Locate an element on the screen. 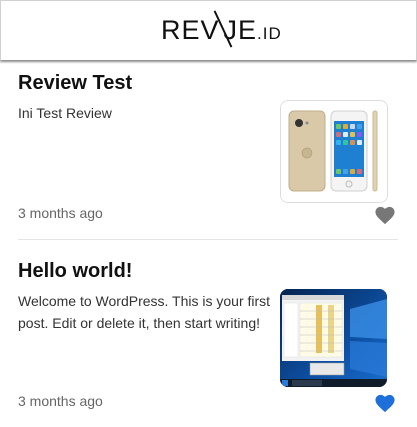 The width and height of the screenshot is (417, 427). post-title: Review Test is located at coordinates (75, 83).